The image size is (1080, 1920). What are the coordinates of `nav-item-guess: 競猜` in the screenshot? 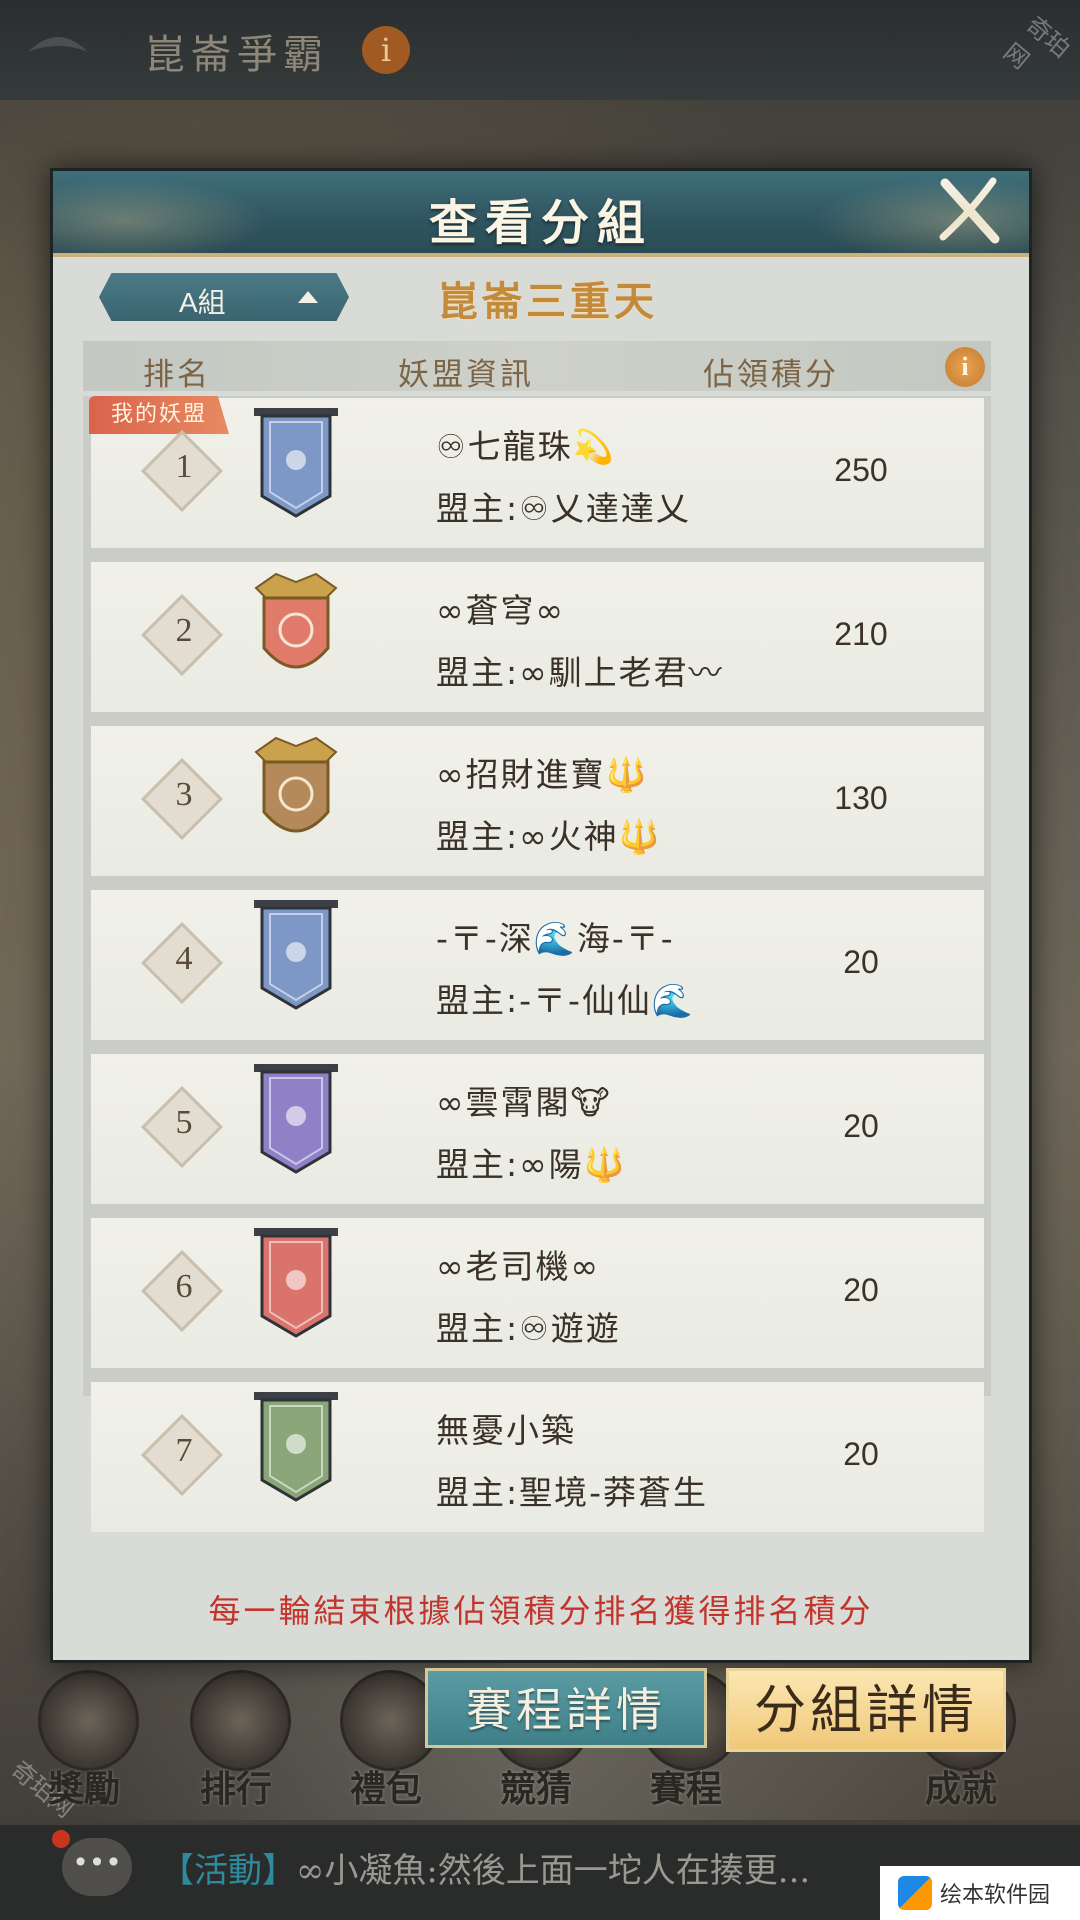 It's located at (536, 1789).